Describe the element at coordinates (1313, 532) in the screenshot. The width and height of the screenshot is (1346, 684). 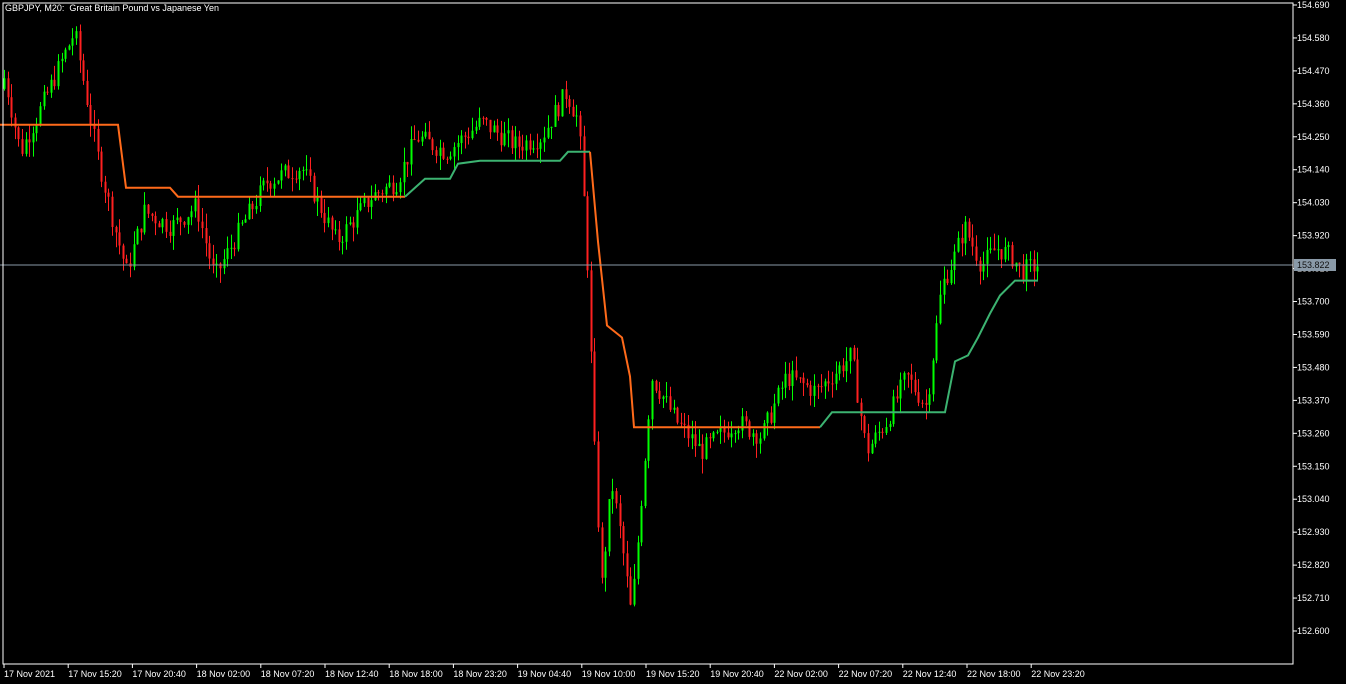
I see `price-label: 152.930` at that location.